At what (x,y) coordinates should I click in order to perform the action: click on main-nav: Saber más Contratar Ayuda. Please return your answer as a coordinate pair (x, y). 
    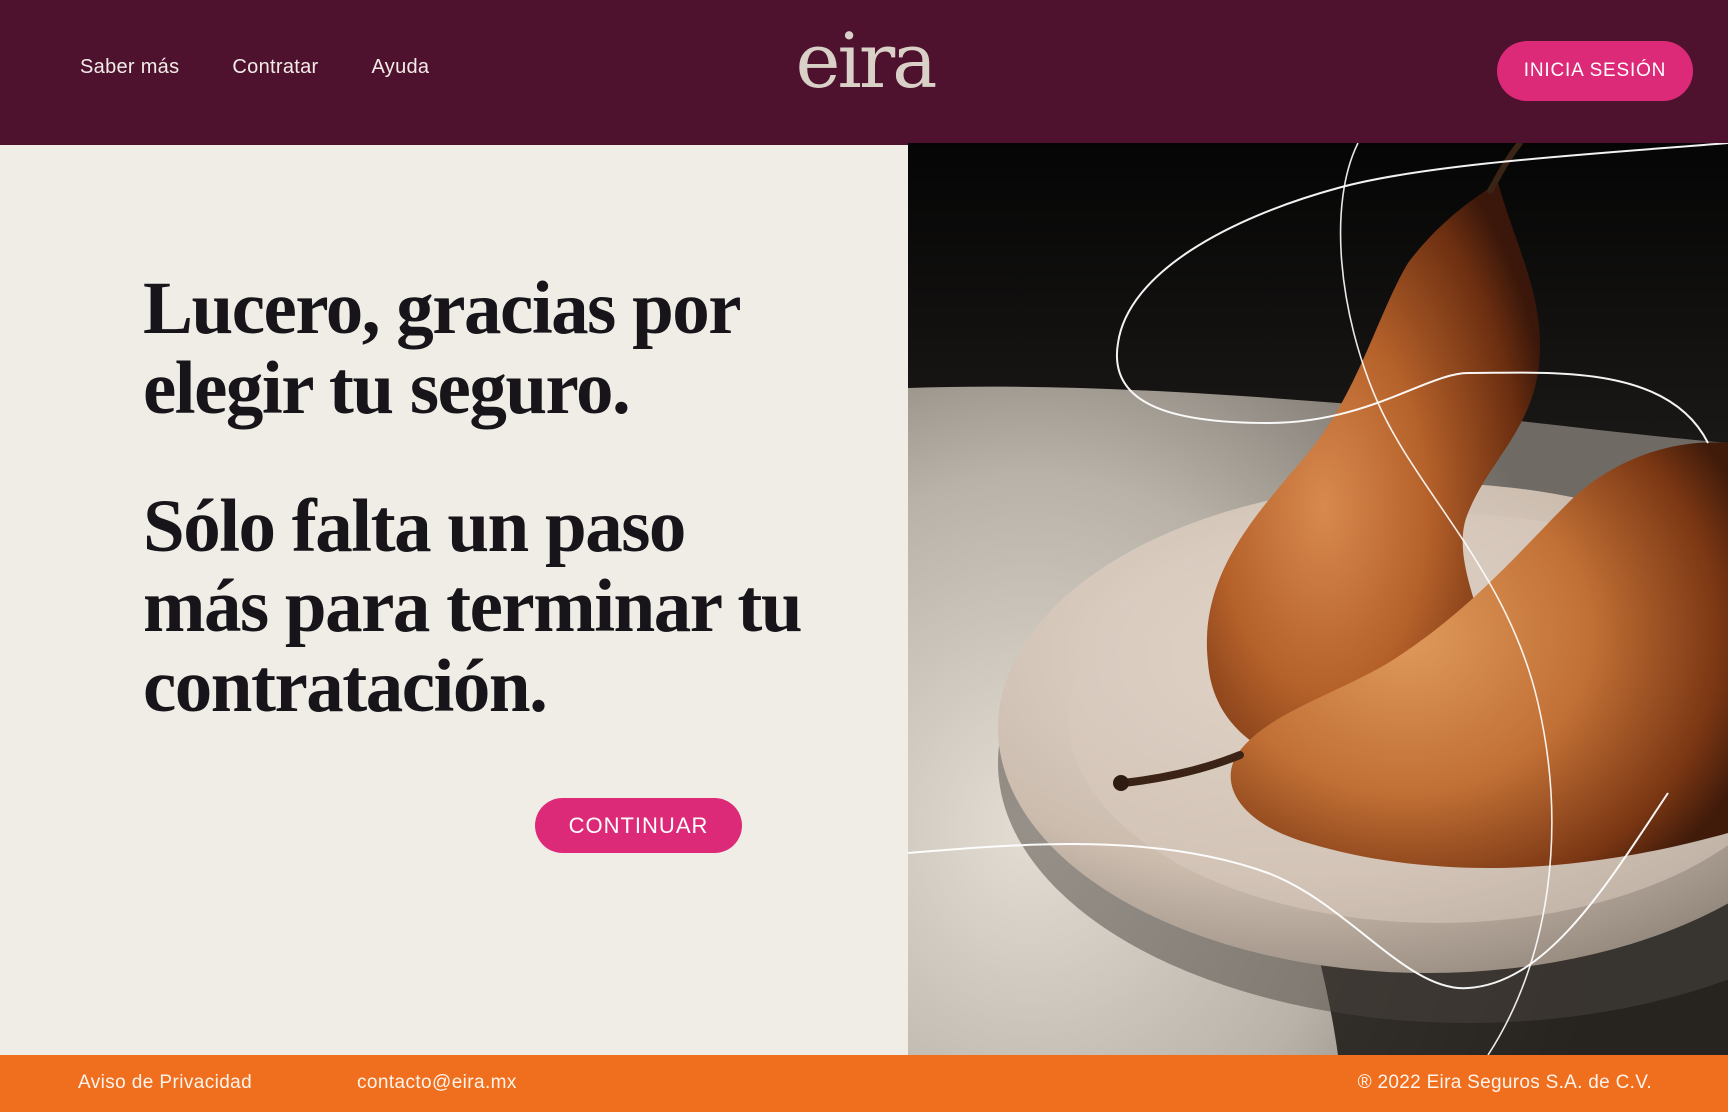
    Looking at the image, I should click on (281, 67).